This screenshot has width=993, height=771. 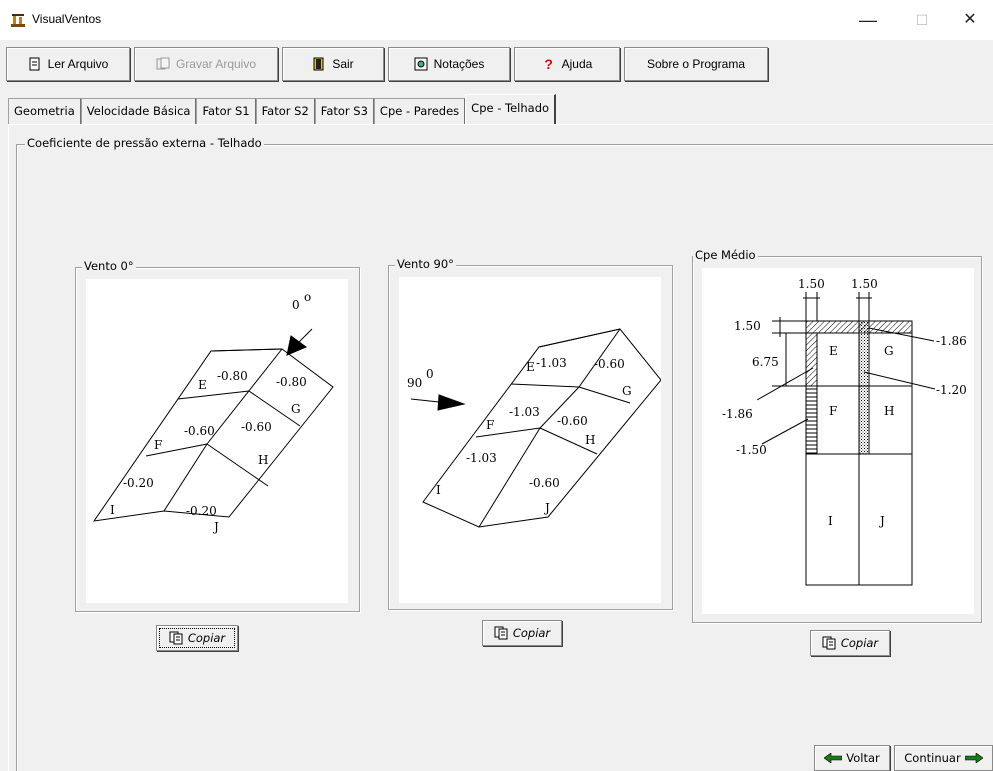 I want to click on medio-dim-side: 6.75, so click(x=765, y=362).